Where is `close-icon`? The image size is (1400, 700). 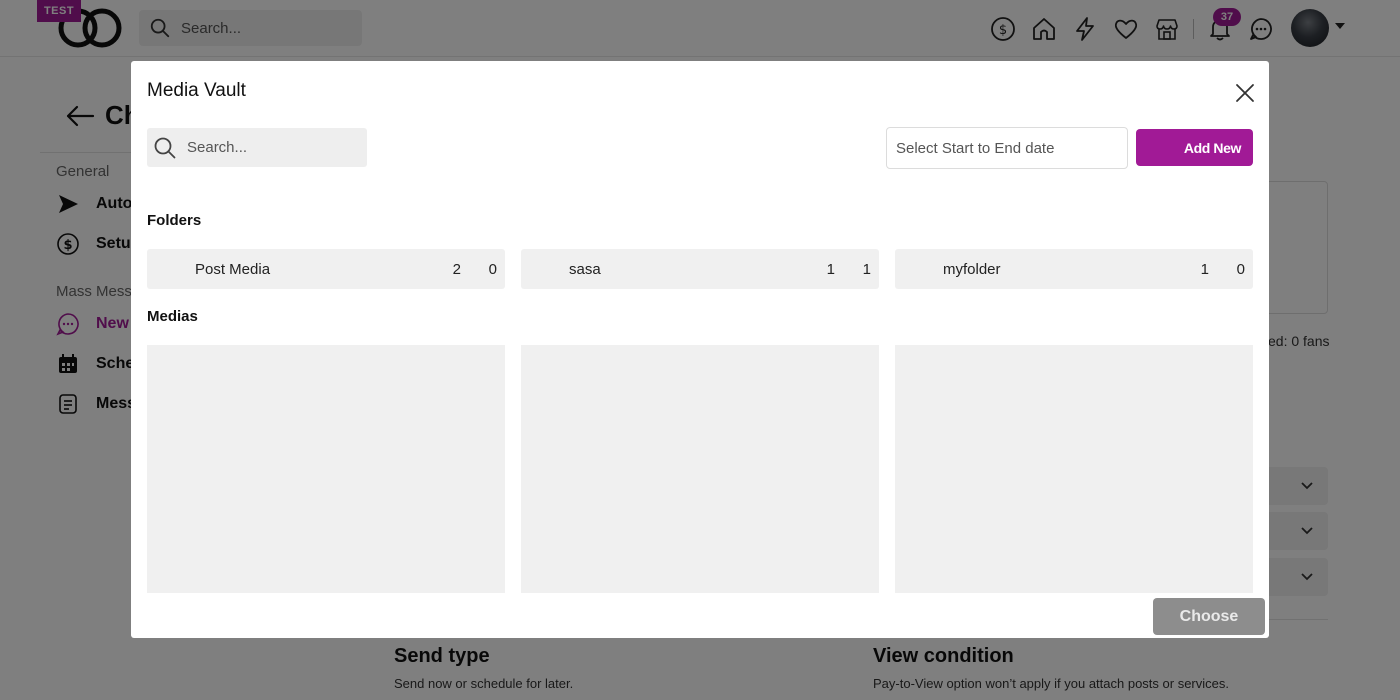 close-icon is located at coordinates (1245, 93).